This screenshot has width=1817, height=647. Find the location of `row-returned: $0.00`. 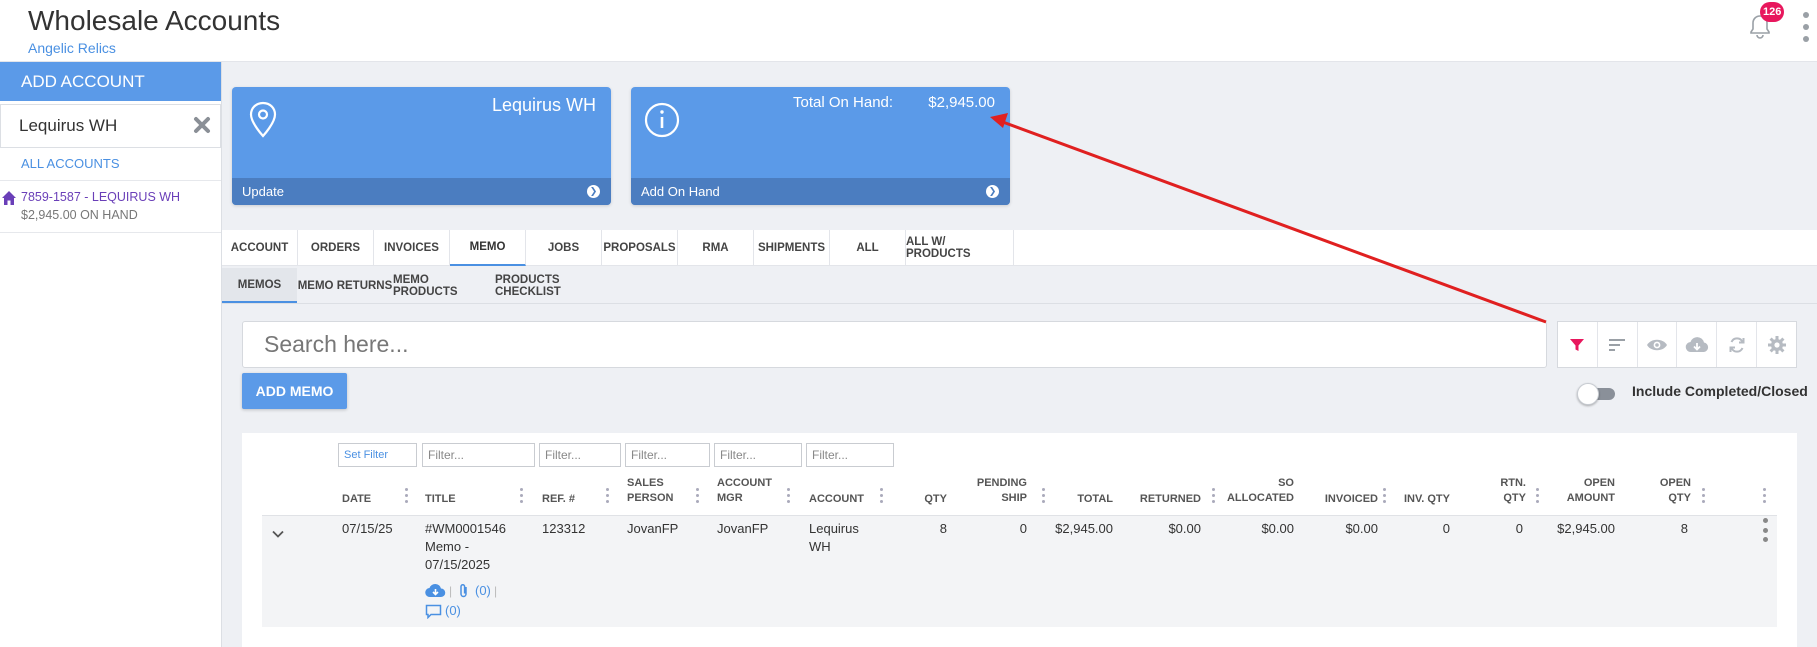

row-returned: $0.00 is located at coordinates (1184, 528).